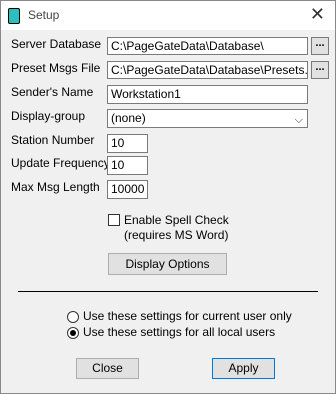 Image resolution: width=336 pixels, height=394 pixels. I want to click on update-frequency-label: Update Frequency, so click(60, 163).